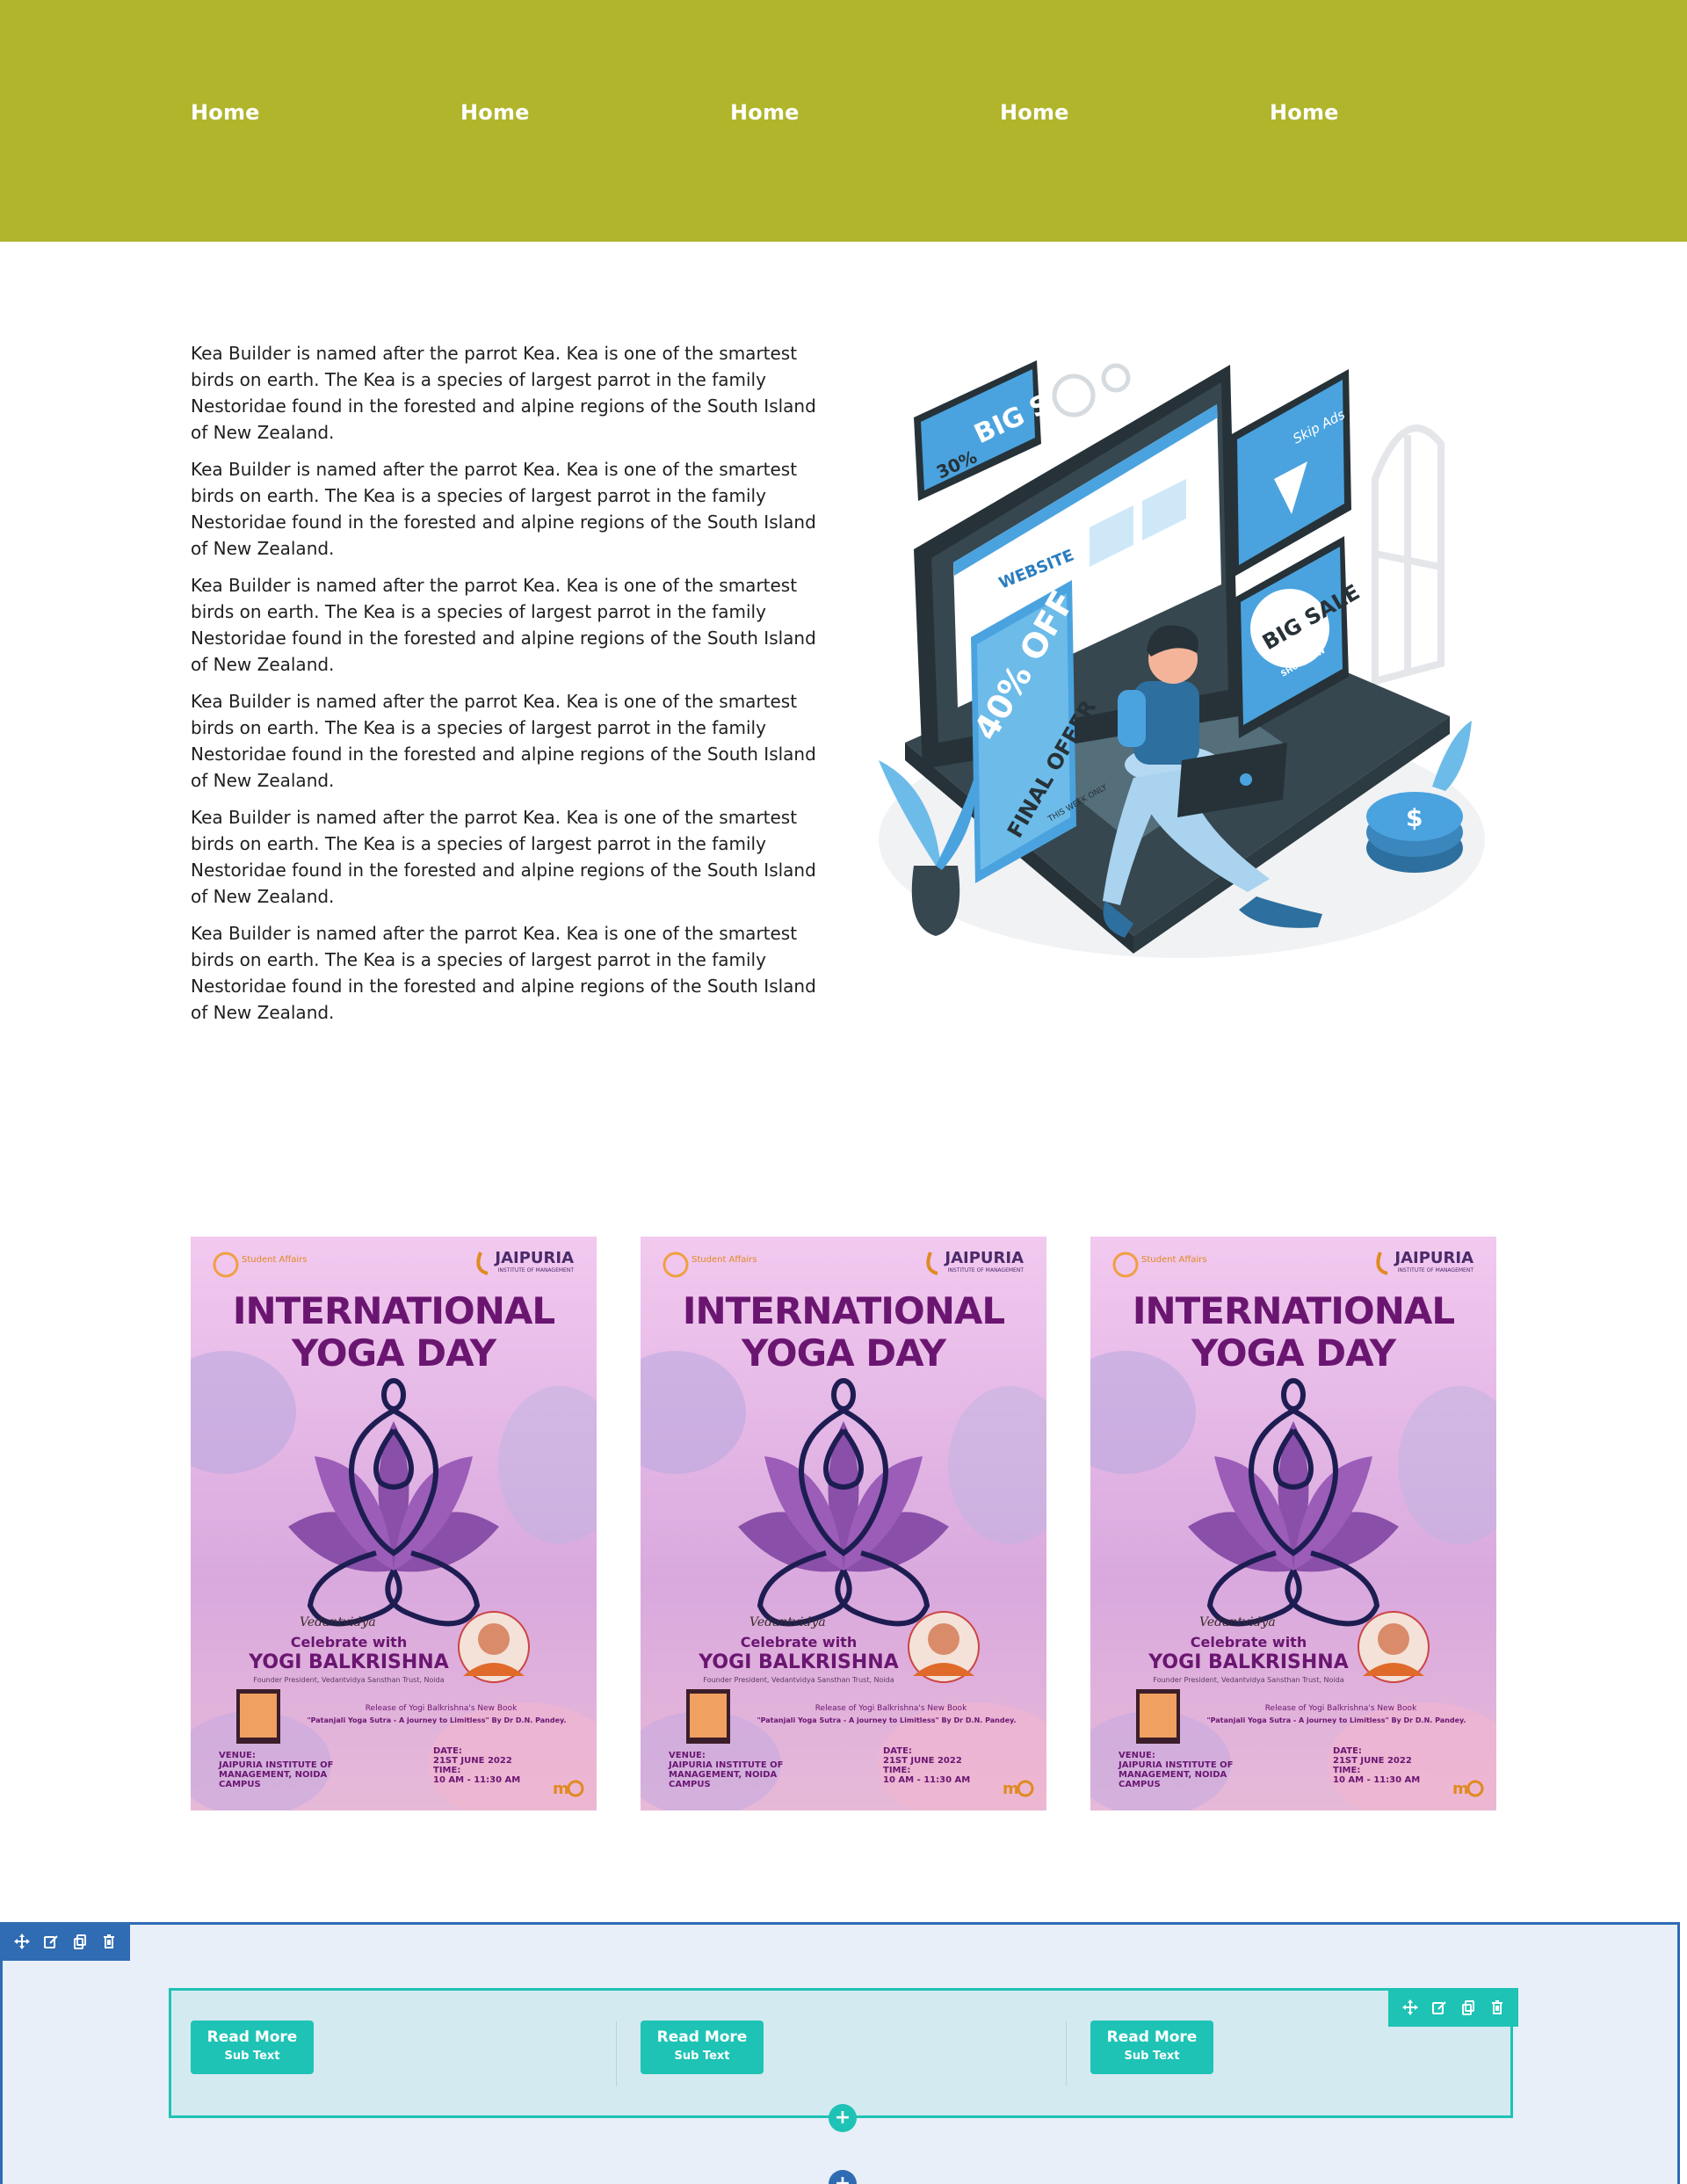  I want to click on add-element-button: +, so click(843, 2118).